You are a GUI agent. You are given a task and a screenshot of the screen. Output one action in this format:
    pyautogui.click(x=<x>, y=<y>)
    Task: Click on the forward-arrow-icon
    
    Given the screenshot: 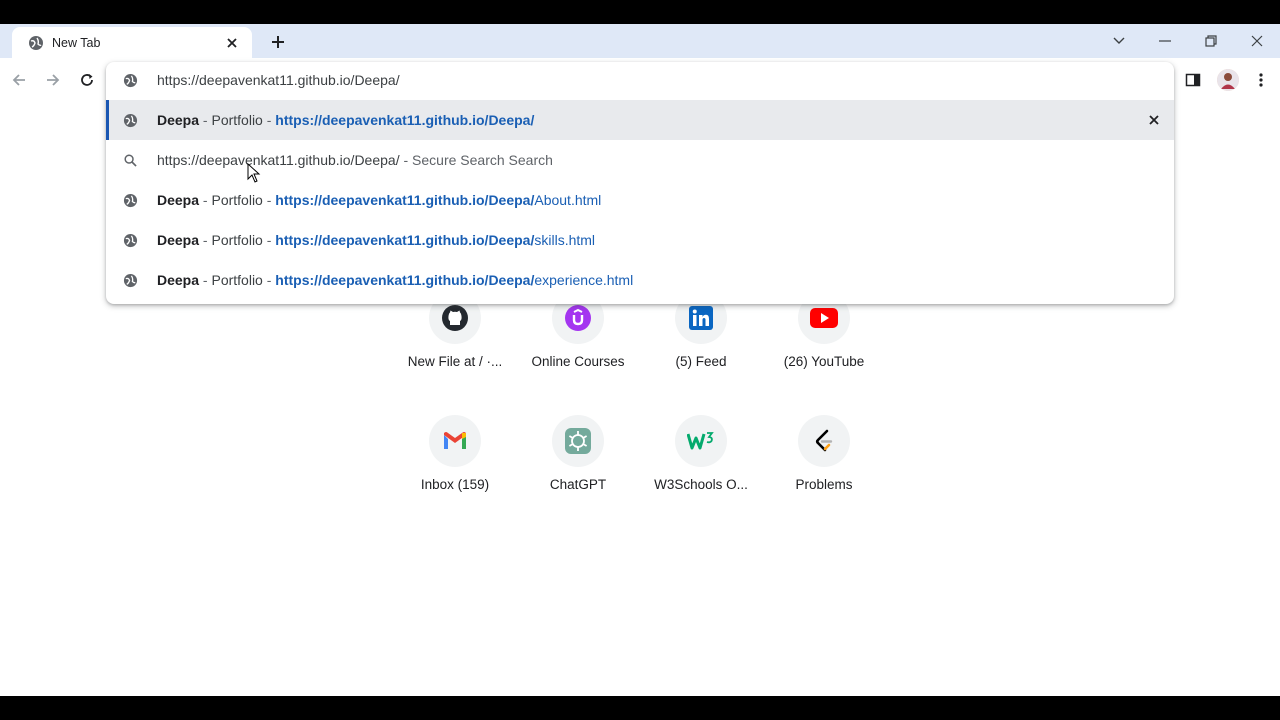 What is the action you would take?
    pyautogui.click(x=53, y=80)
    